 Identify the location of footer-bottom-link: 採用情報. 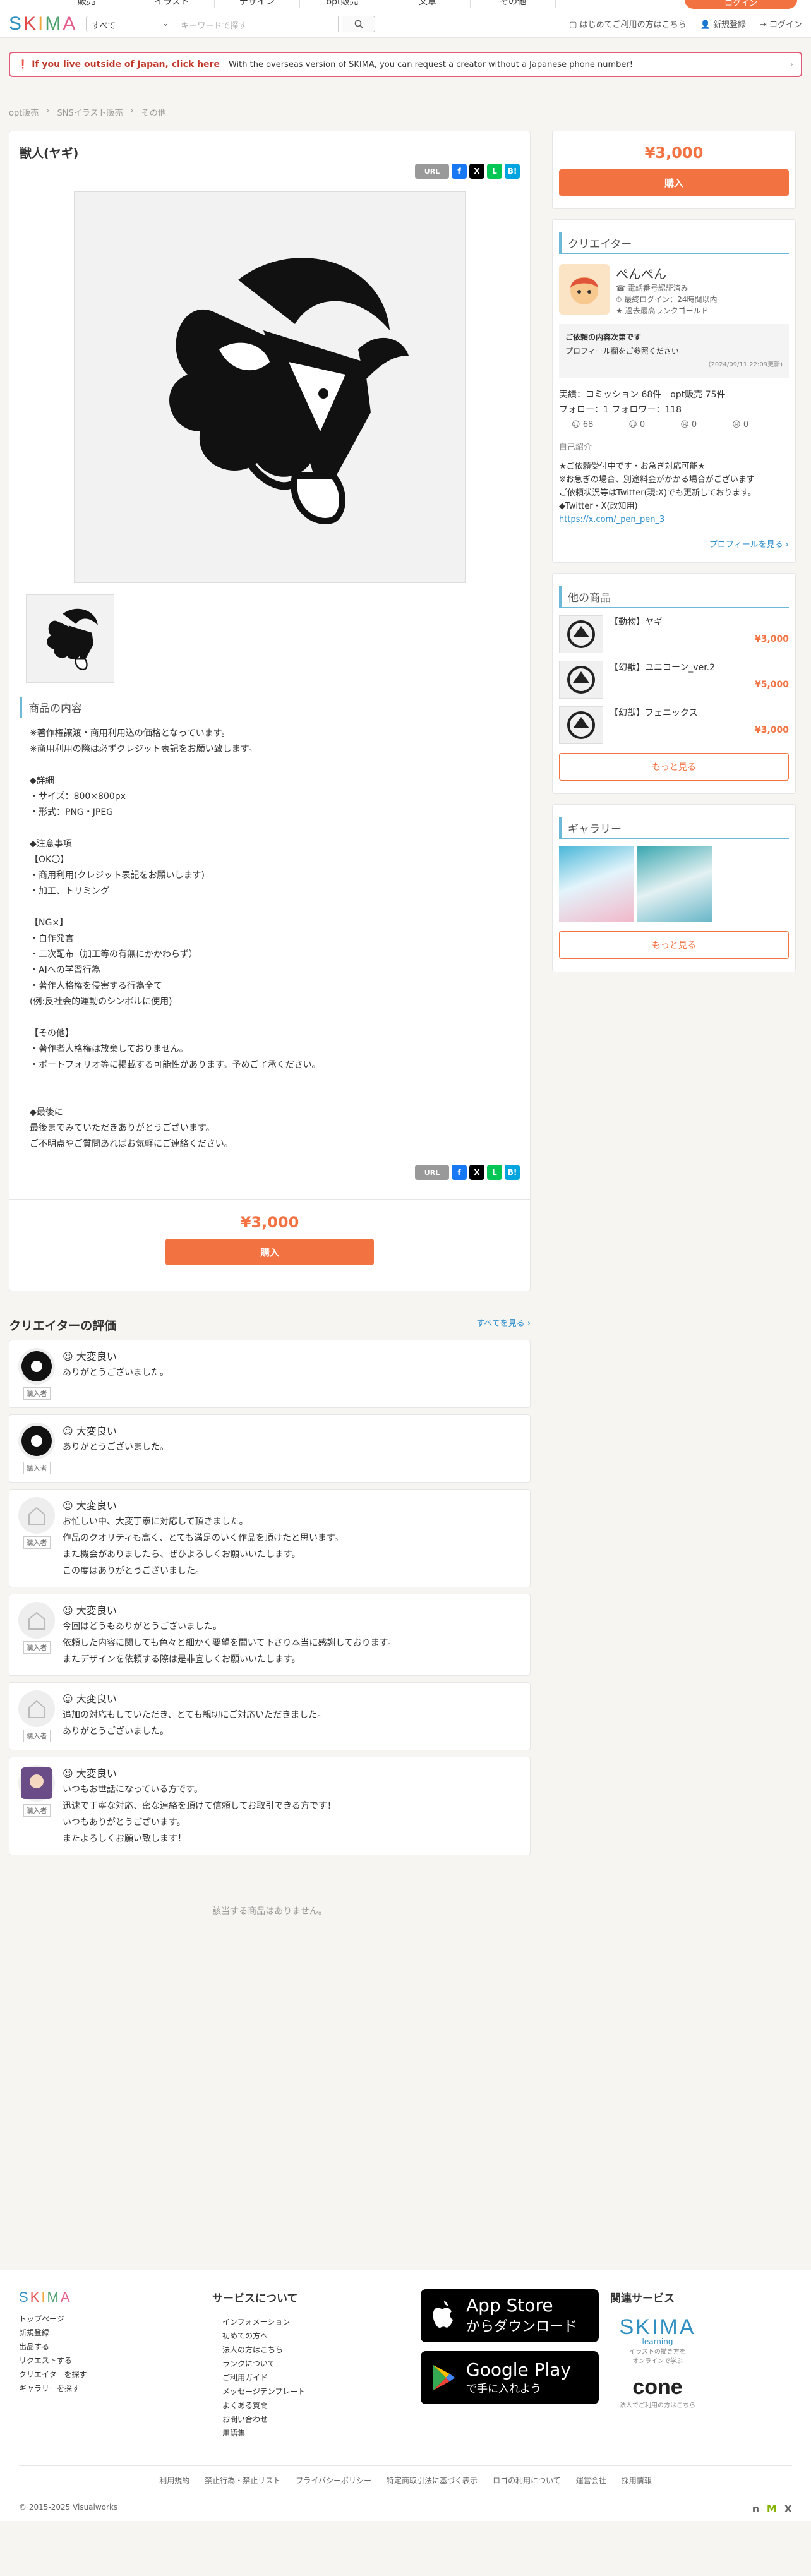
(637, 2480).